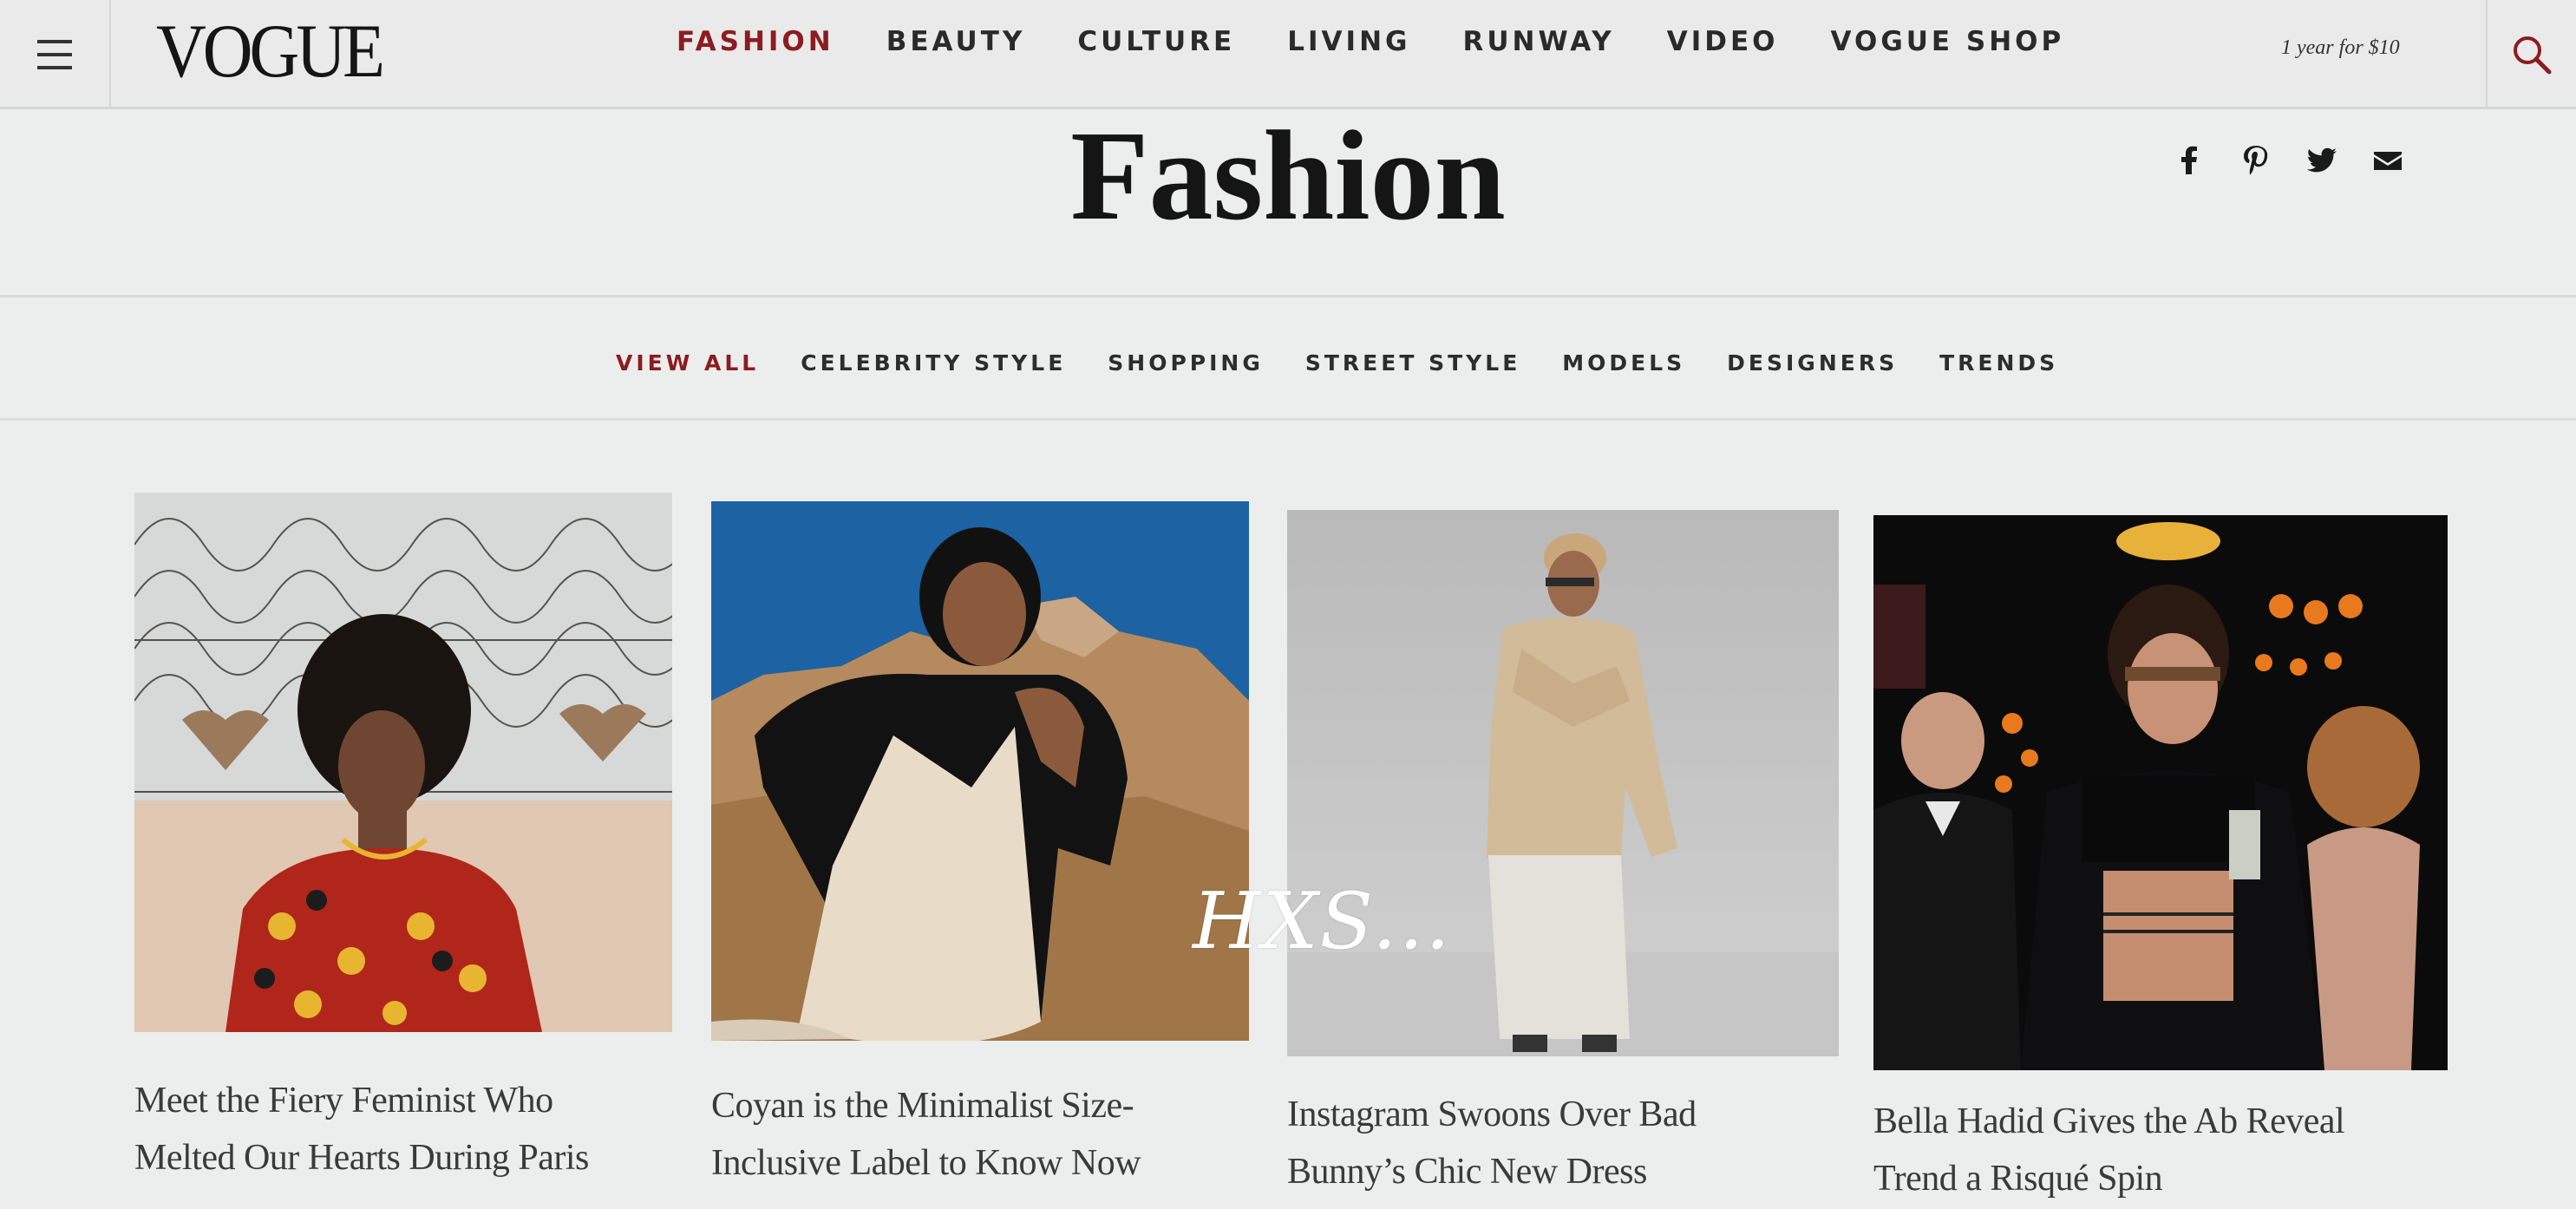 This screenshot has height=1209, width=2576. I want to click on subnav-models: MODELS, so click(1623, 363).